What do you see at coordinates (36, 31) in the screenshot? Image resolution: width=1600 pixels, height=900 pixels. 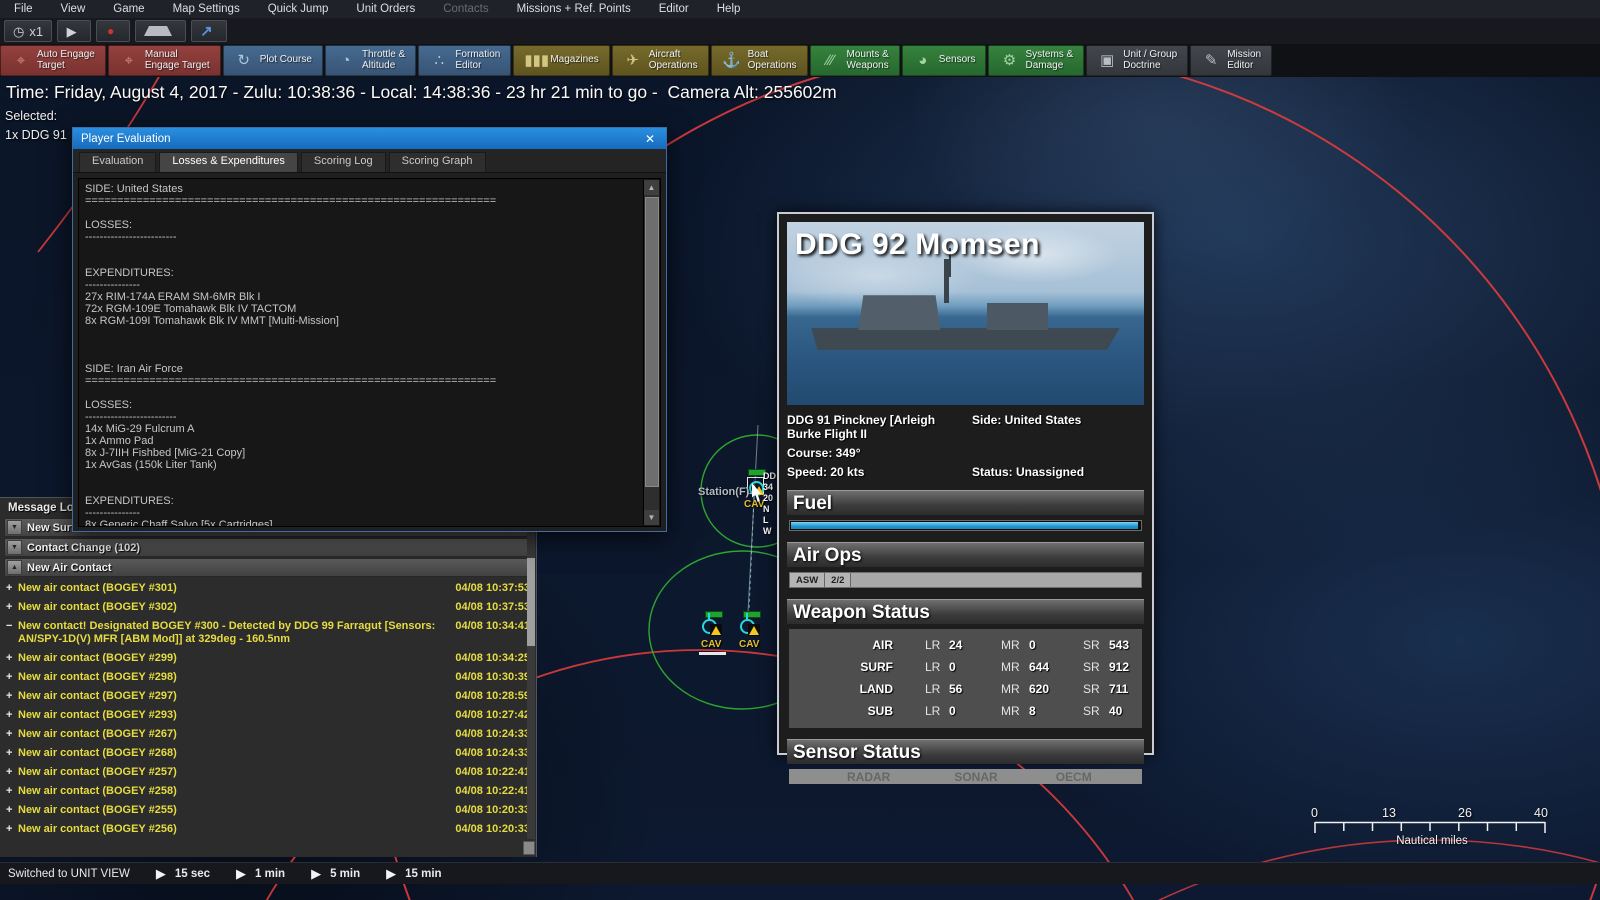 I see `transport-button-label: x1` at bounding box center [36, 31].